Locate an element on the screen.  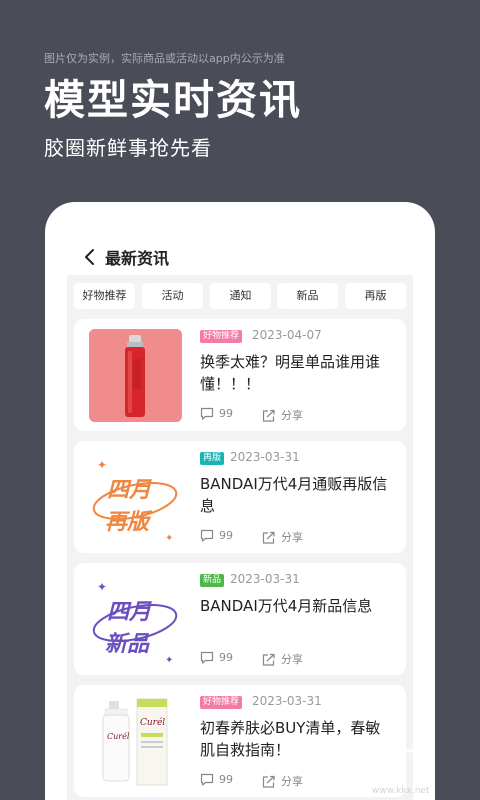
article-title: BANDAI万代4月通贩再版信息 is located at coordinates (295, 495).